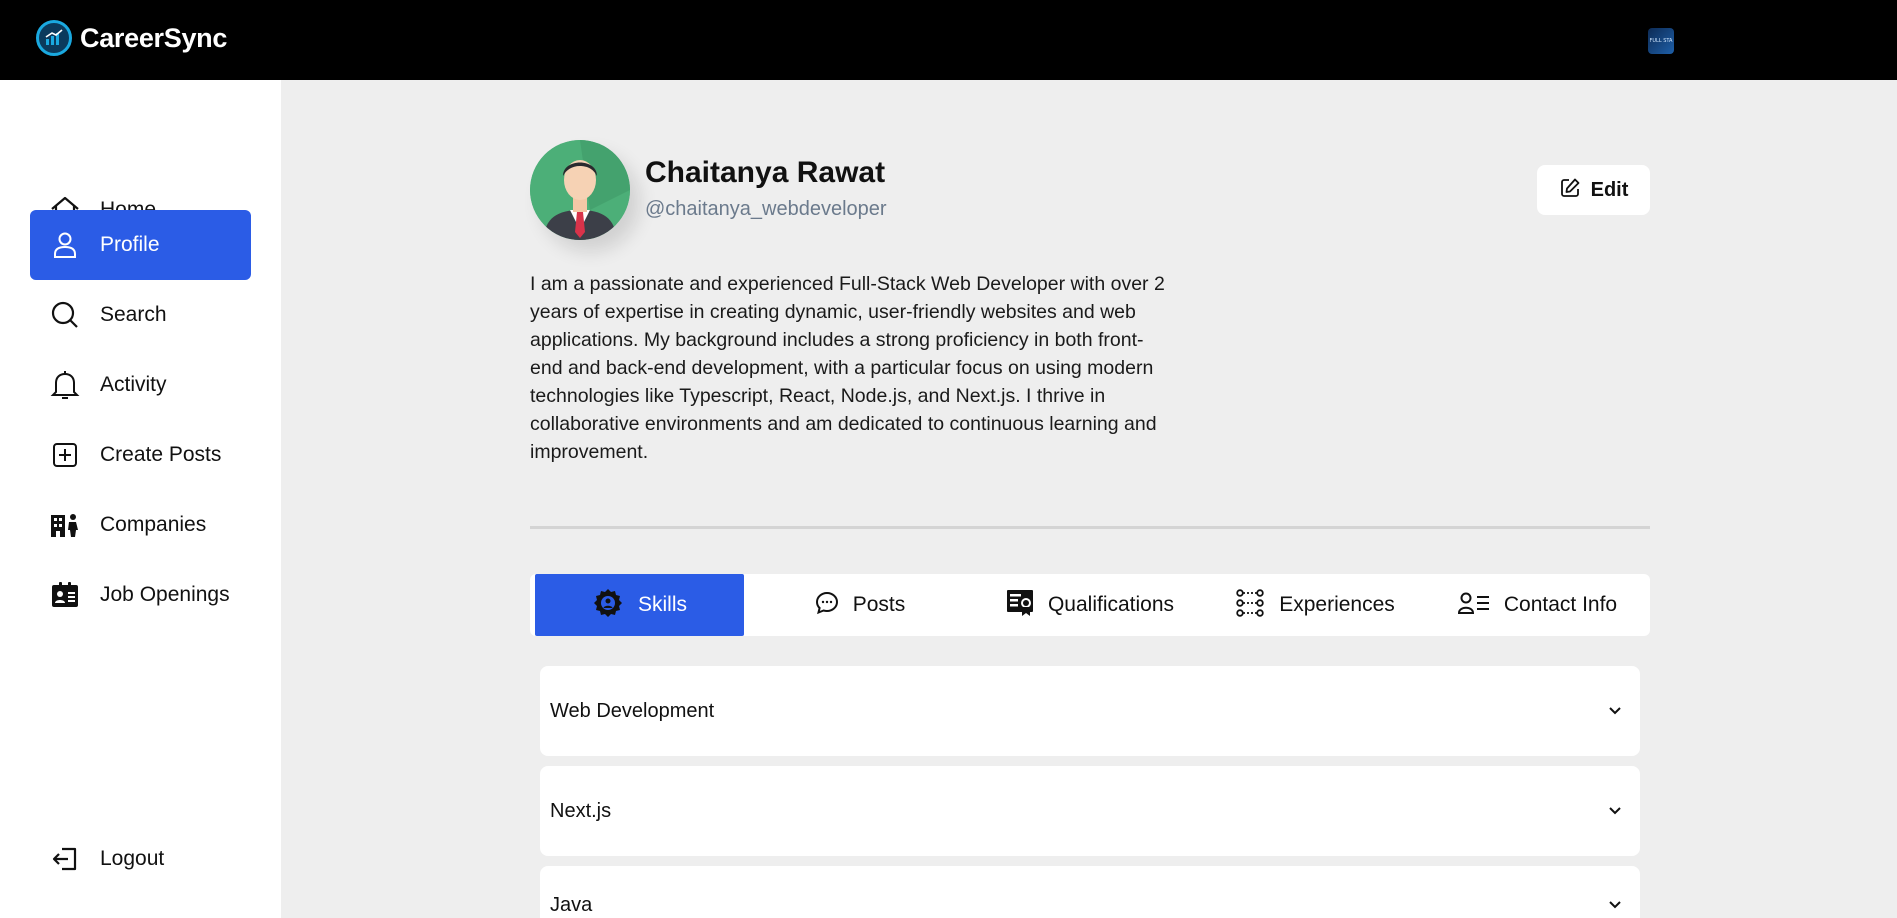  What do you see at coordinates (65, 455) in the screenshot?
I see `plus-square-icon` at bounding box center [65, 455].